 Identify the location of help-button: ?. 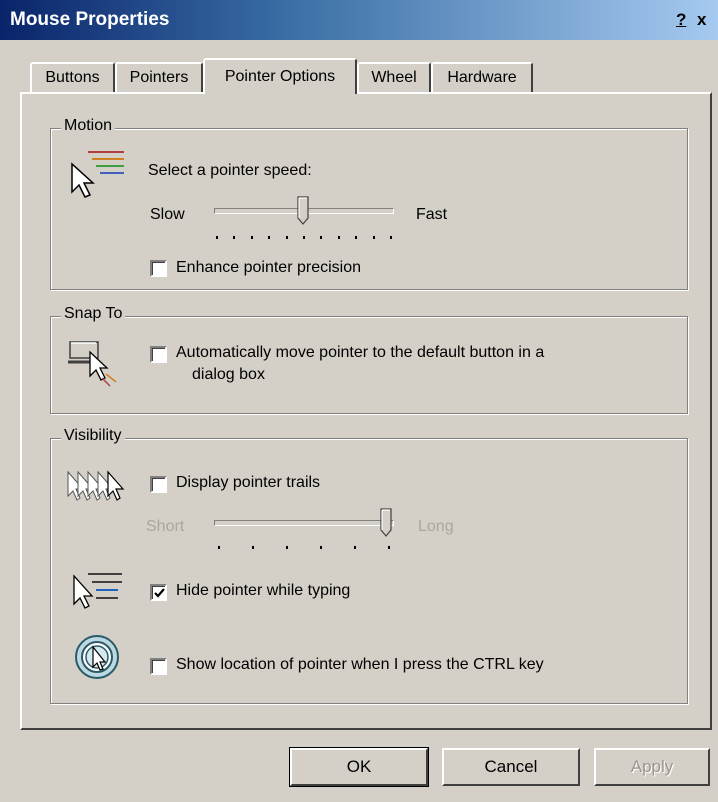
(681, 20).